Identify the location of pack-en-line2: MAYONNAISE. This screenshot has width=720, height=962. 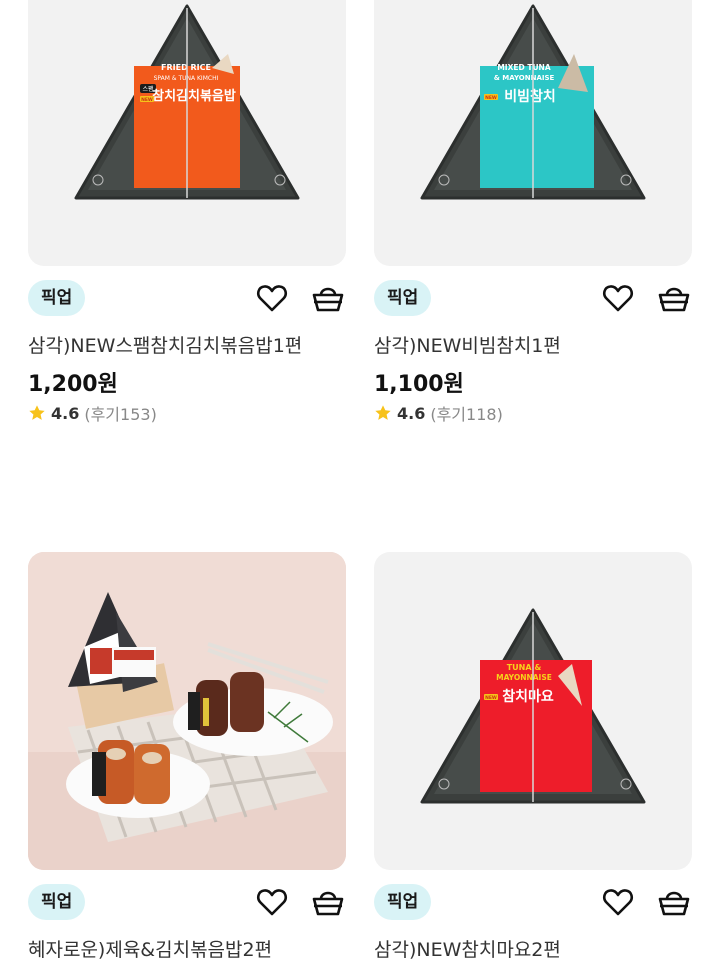
(524, 677).